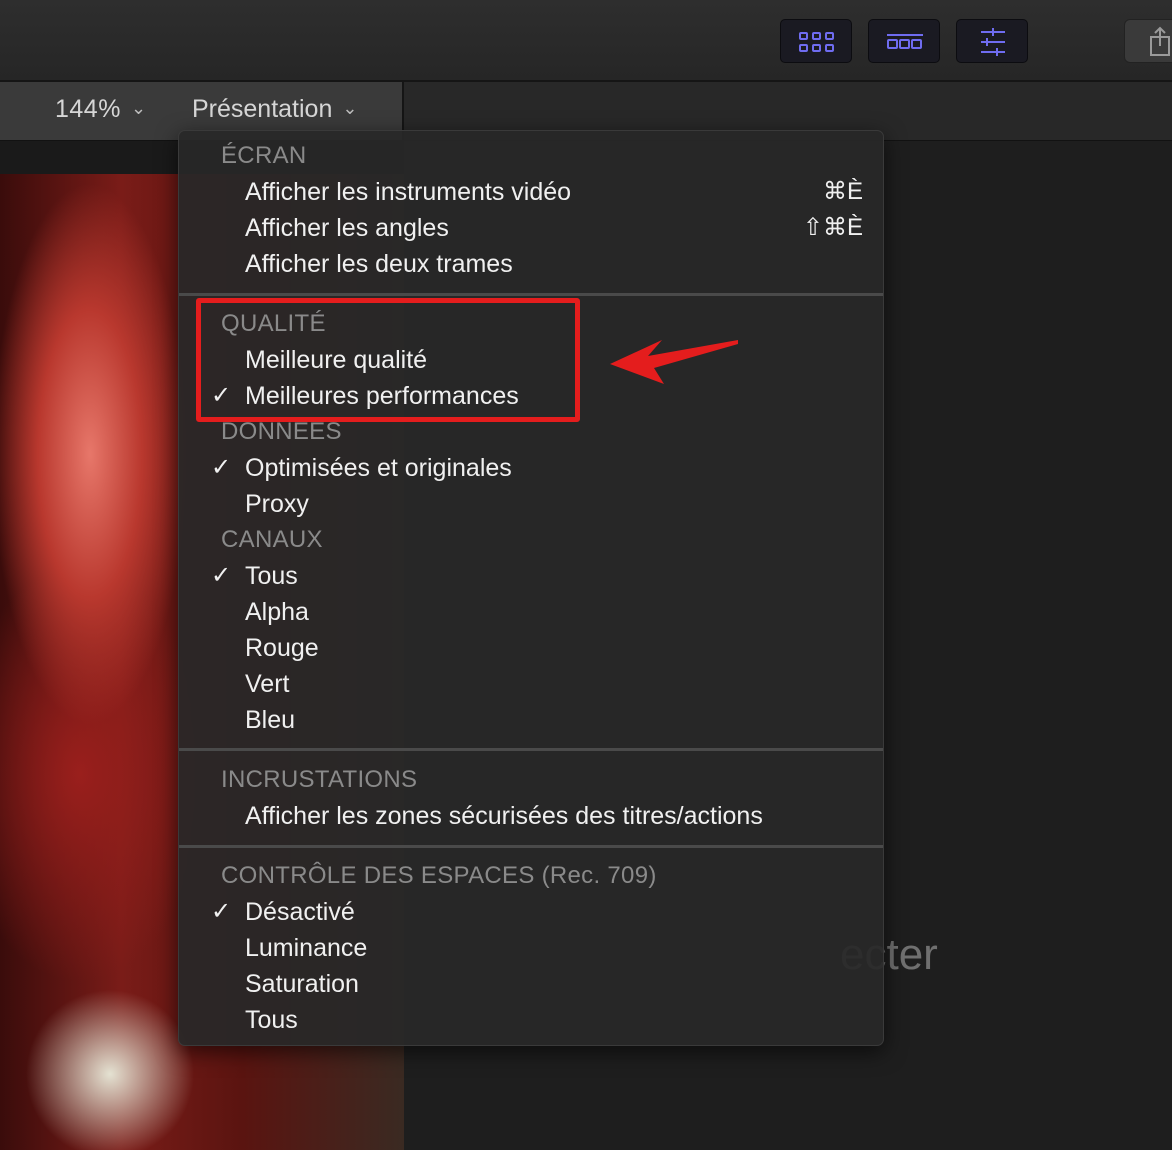 This screenshot has height=1150, width=1172. I want to click on highlight-box, so click(388, 360).